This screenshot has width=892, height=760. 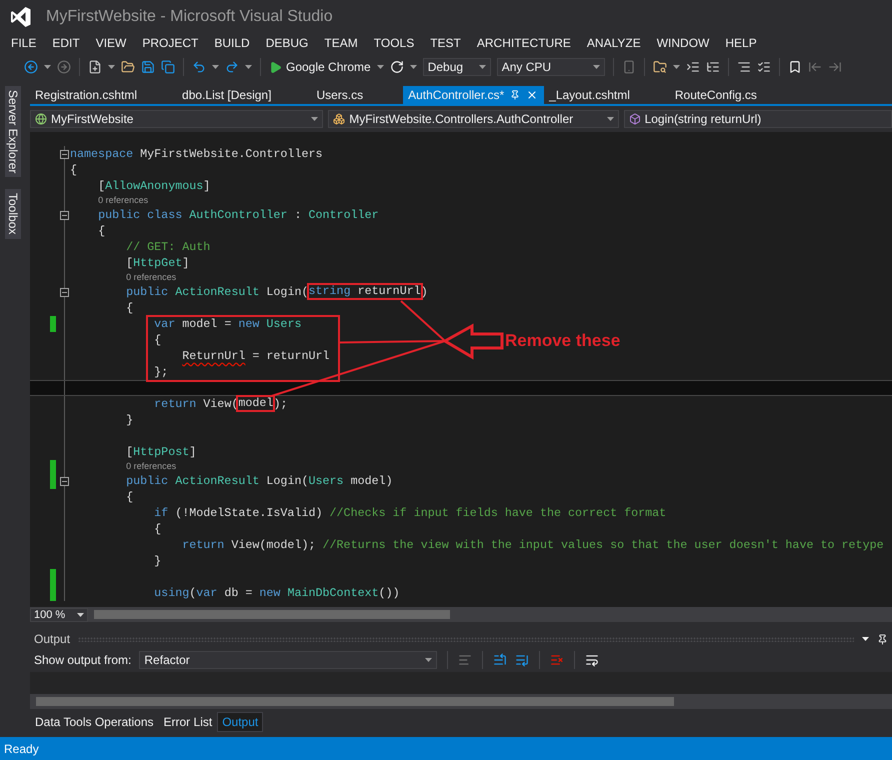 What do you see at coordinates (199, 67) in the screenshot?
I see `undo-icon` at bounding box center [199, 67].